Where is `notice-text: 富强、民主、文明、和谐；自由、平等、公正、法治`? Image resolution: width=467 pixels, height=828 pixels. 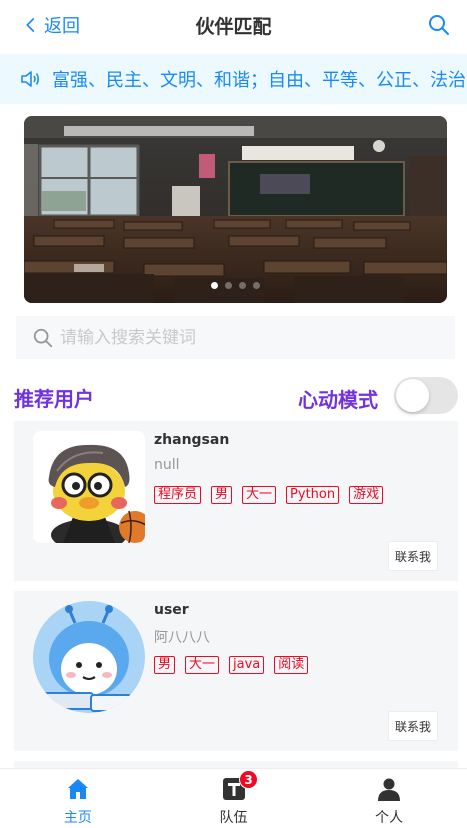
notice-text: 富强、民主、文明、和谐；自由、平等、公正、法治 is located at coordinates (259, 80).